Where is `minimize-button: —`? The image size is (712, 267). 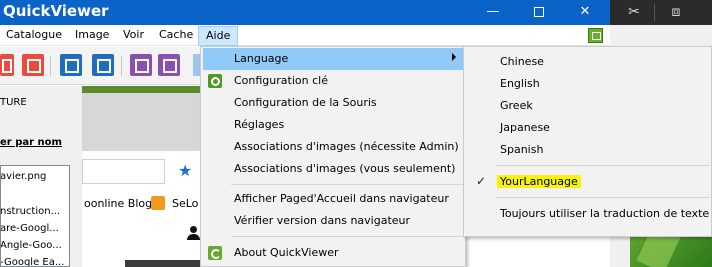 minimize-button: — is located at coordinates (493, 12).